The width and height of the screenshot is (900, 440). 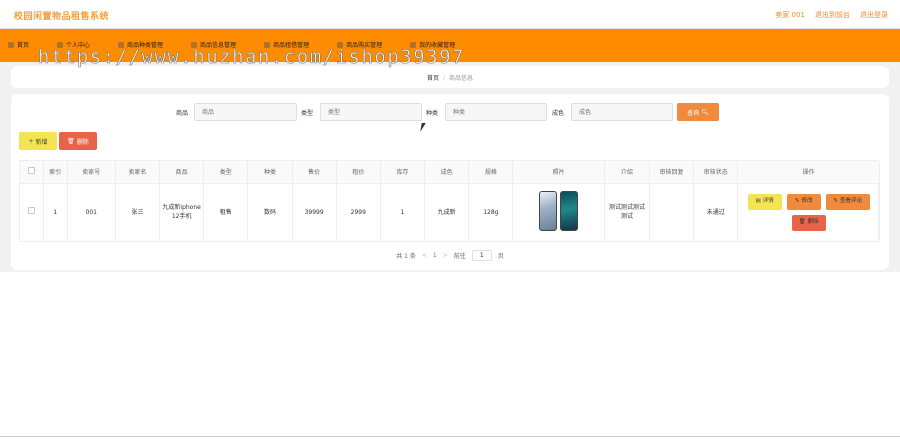 I want to click on select-all-checkbox, so click(x=31, y=171).